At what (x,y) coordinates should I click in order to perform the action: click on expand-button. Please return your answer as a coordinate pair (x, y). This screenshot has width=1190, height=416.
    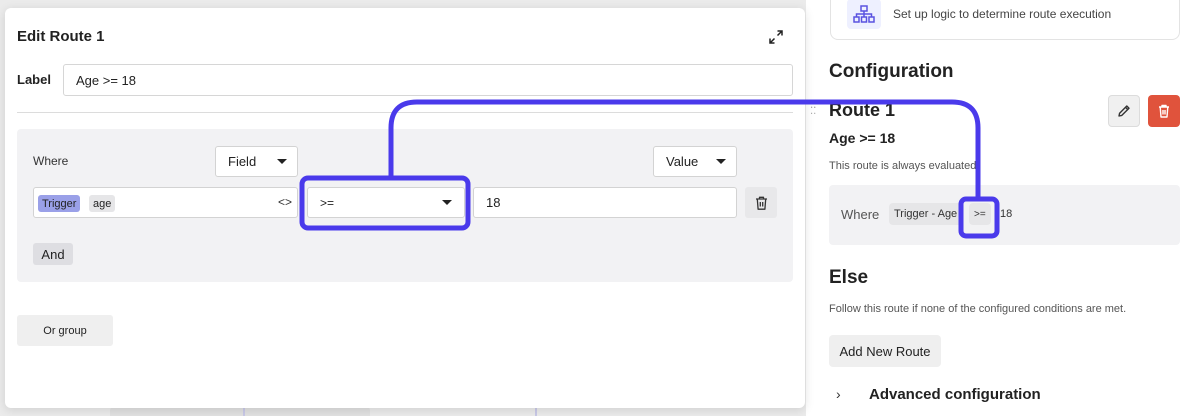
    Looking at the image, I should click on (776, 37).